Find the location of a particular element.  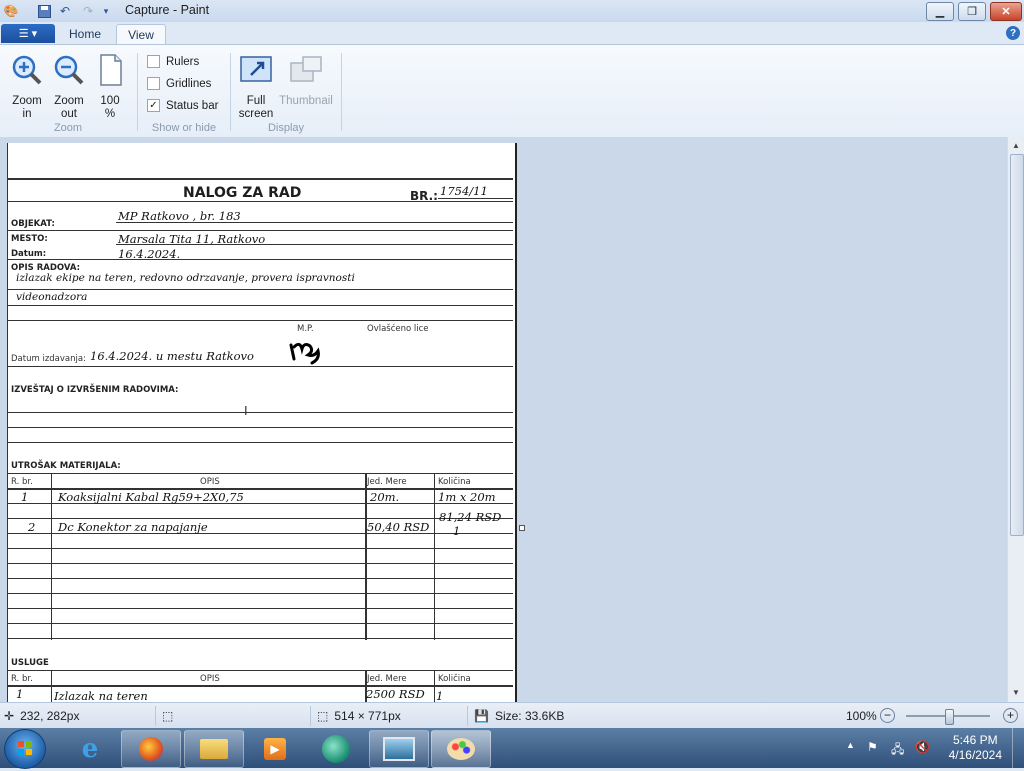

zoom-in-button: Zoom in is located at coordinates (27, 87).